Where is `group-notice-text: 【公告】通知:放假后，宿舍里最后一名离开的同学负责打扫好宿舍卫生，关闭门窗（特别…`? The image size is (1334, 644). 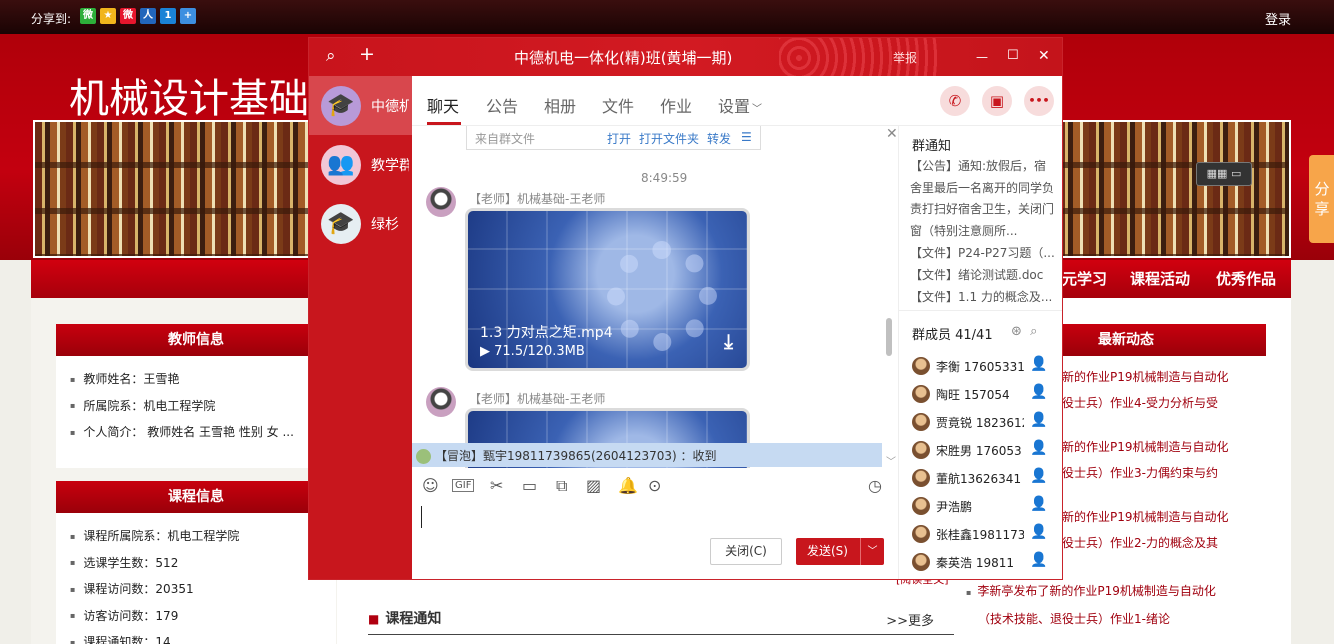 group-notice-text: 【公告】通知:放假后，宿舍里最后一名离开的同学负责打扫好宿舍卫生，关闭门窗（特别… is located at coordinates (984, 199).